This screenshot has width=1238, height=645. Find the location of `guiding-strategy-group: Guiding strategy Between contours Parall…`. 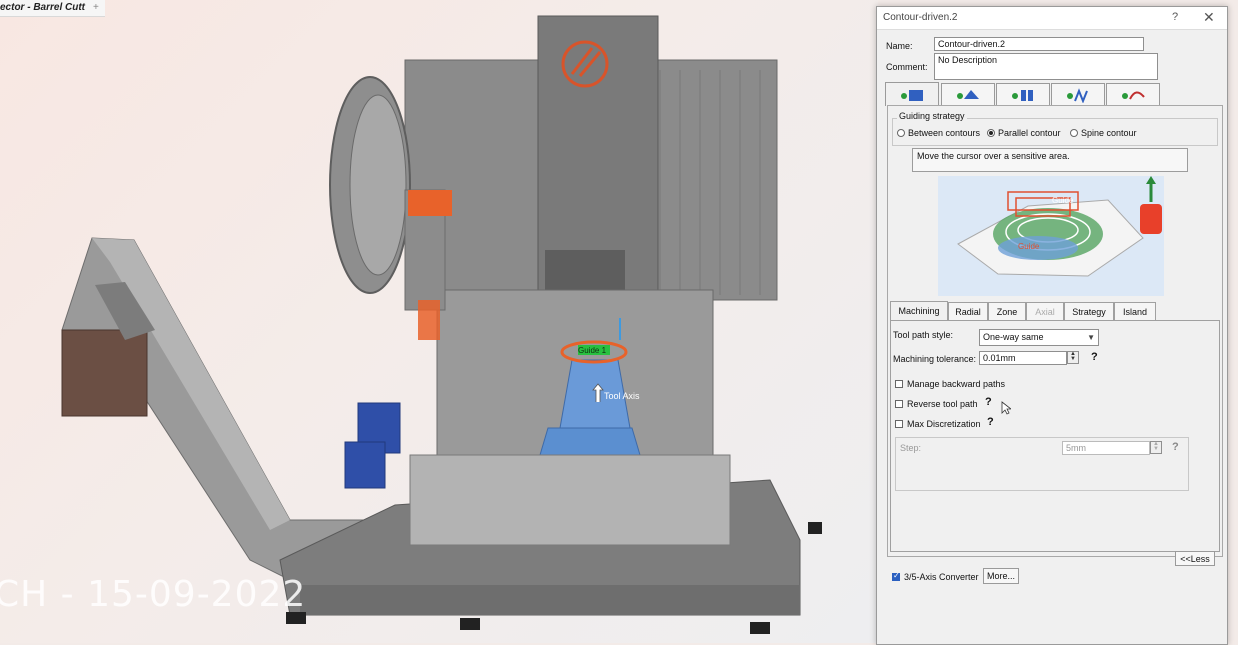

guiding-strategy-group: Guiding strategy Between contours Parall… is located at coordinates (1055, 128).